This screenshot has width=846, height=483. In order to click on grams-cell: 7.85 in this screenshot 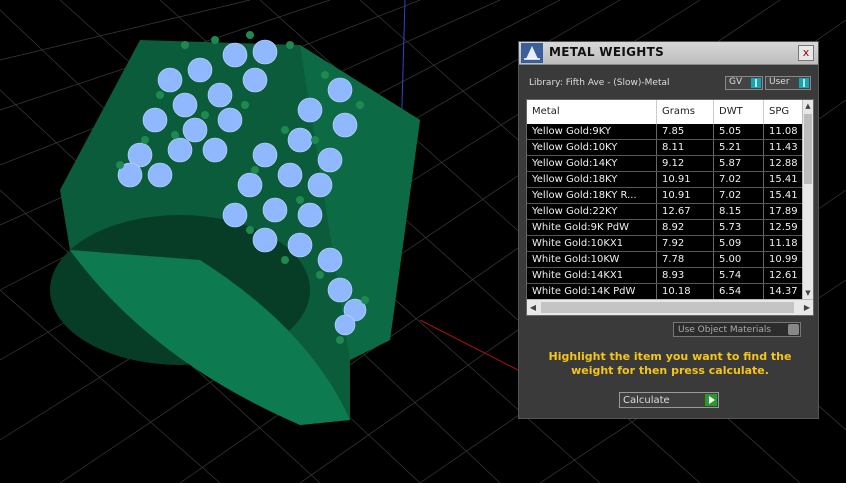, I will do `click(685, 131)`.